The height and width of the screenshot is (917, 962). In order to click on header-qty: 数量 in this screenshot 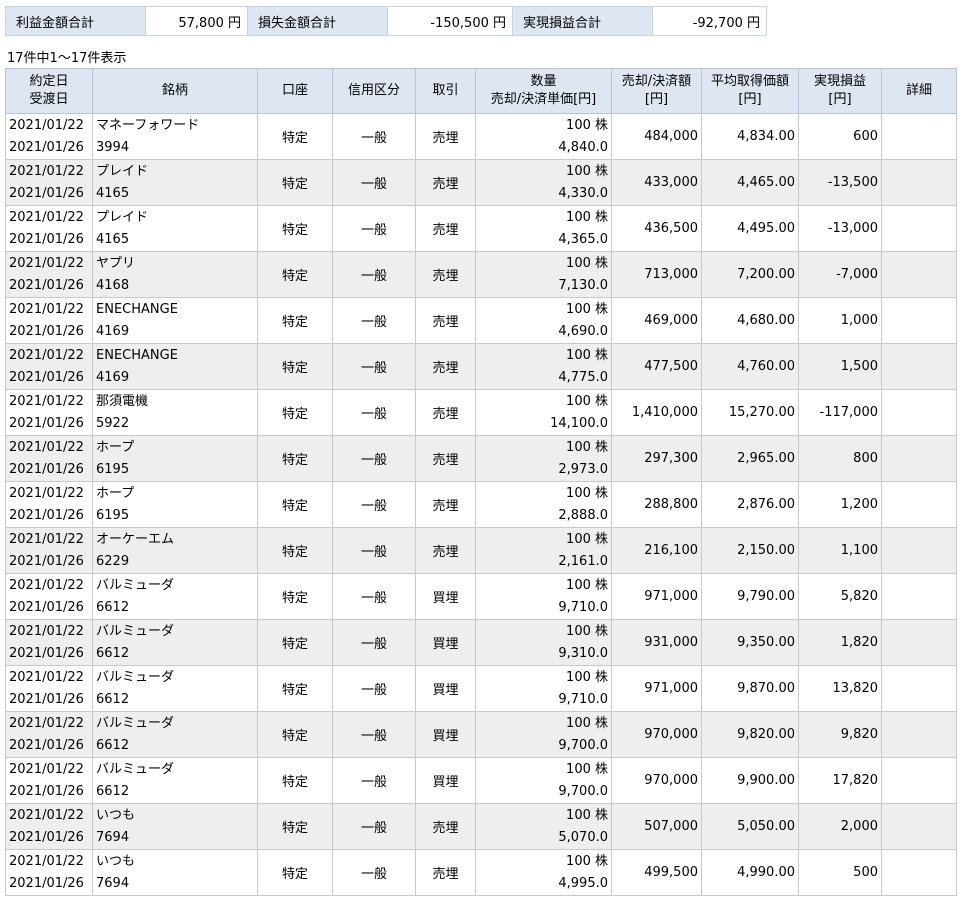, I will do `click(543, 81)`.